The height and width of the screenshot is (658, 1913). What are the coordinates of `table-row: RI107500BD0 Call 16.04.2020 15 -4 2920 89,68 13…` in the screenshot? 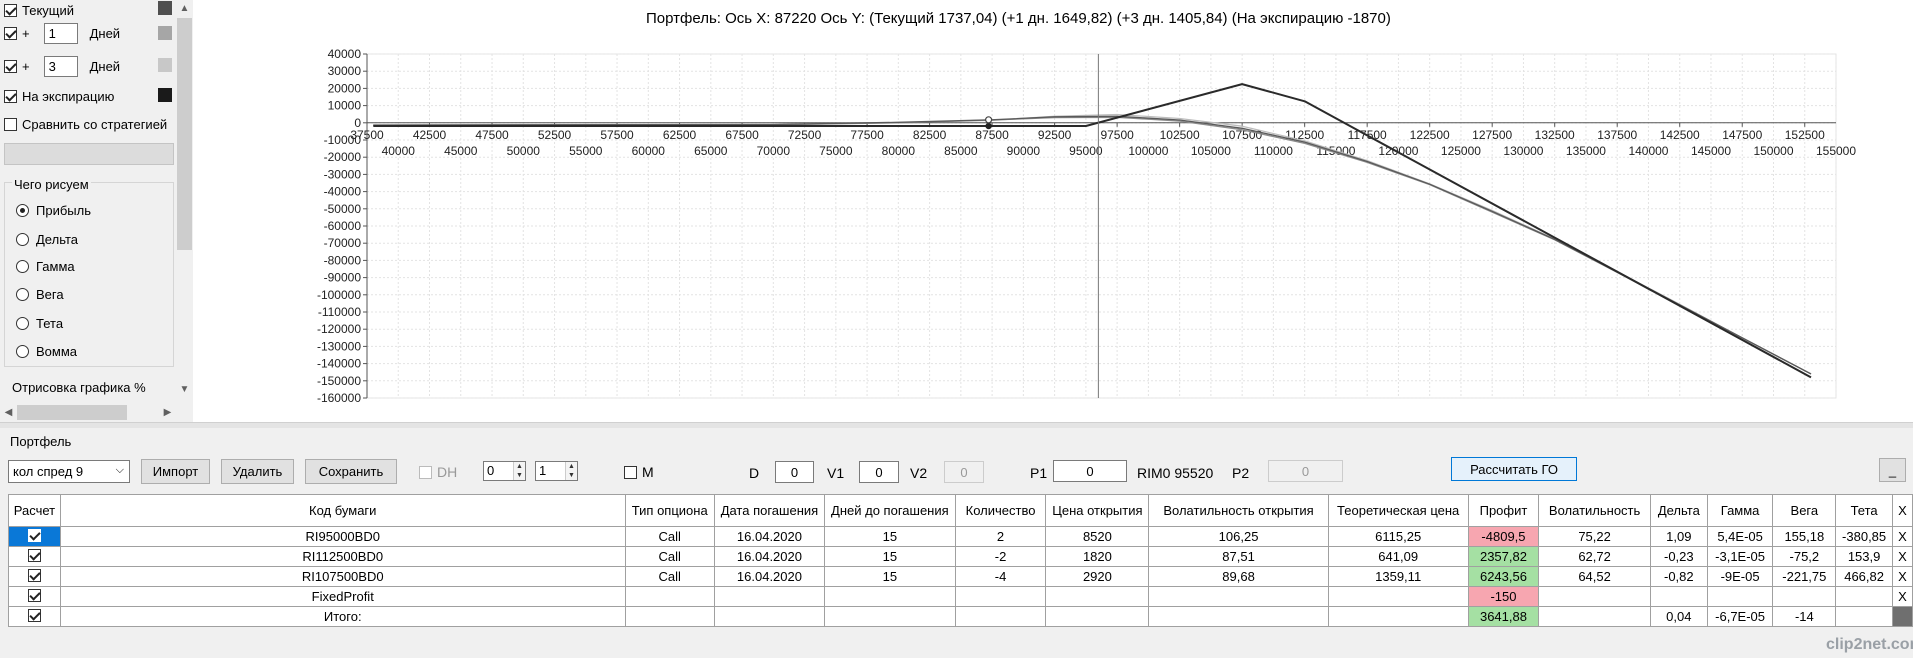 It's located at (960, 576).